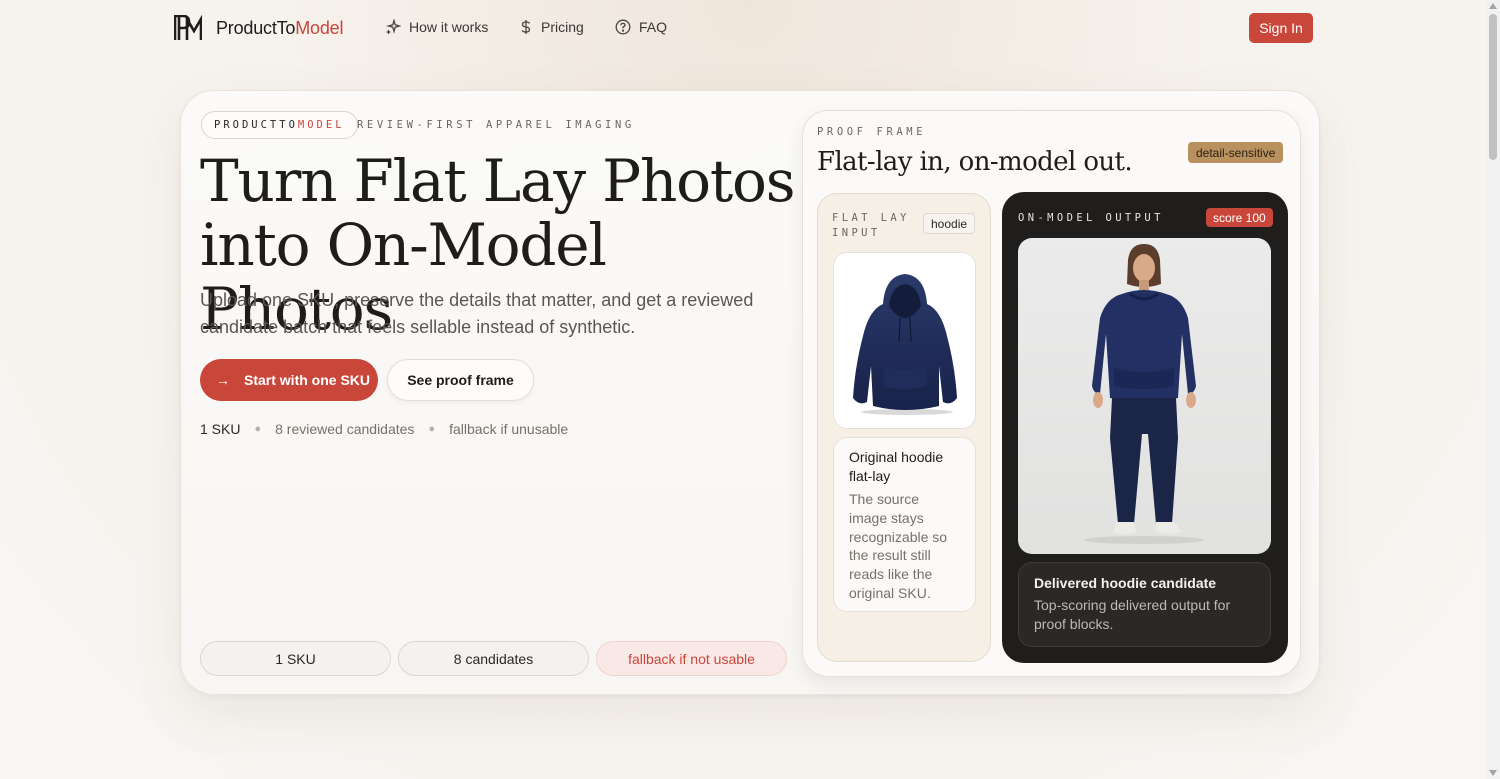 Image resolution: width=1500 pixels, height=779 pixels. What do you see at coordinates (1493, 87) in the screenshot?
I see `scrollbar-thumb` at bounding box center [1493, 87].